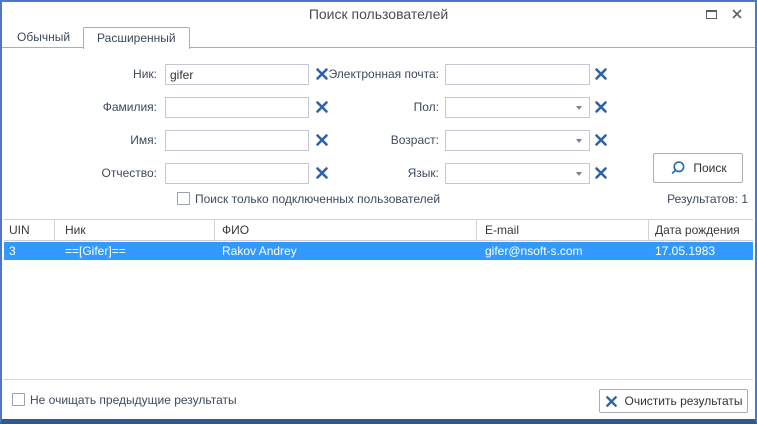 The width and height of the screenshot is (757, 424). What do you see at coordinates (611, 401) in the screenshot?
I see `clear-results-icon` at bounding box center [611, 401].